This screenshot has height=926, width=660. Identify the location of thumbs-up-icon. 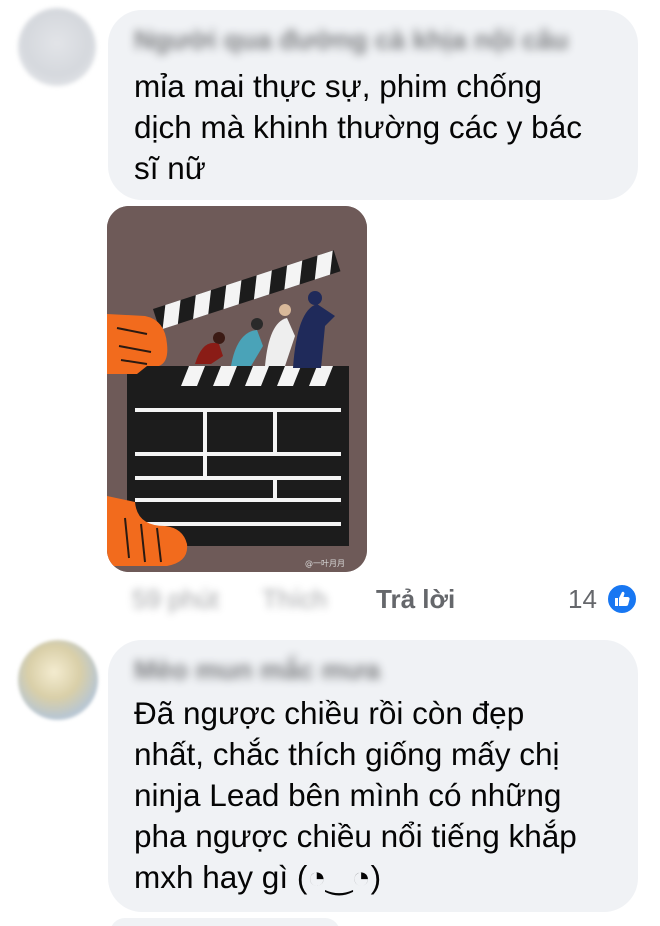
(622, 598).